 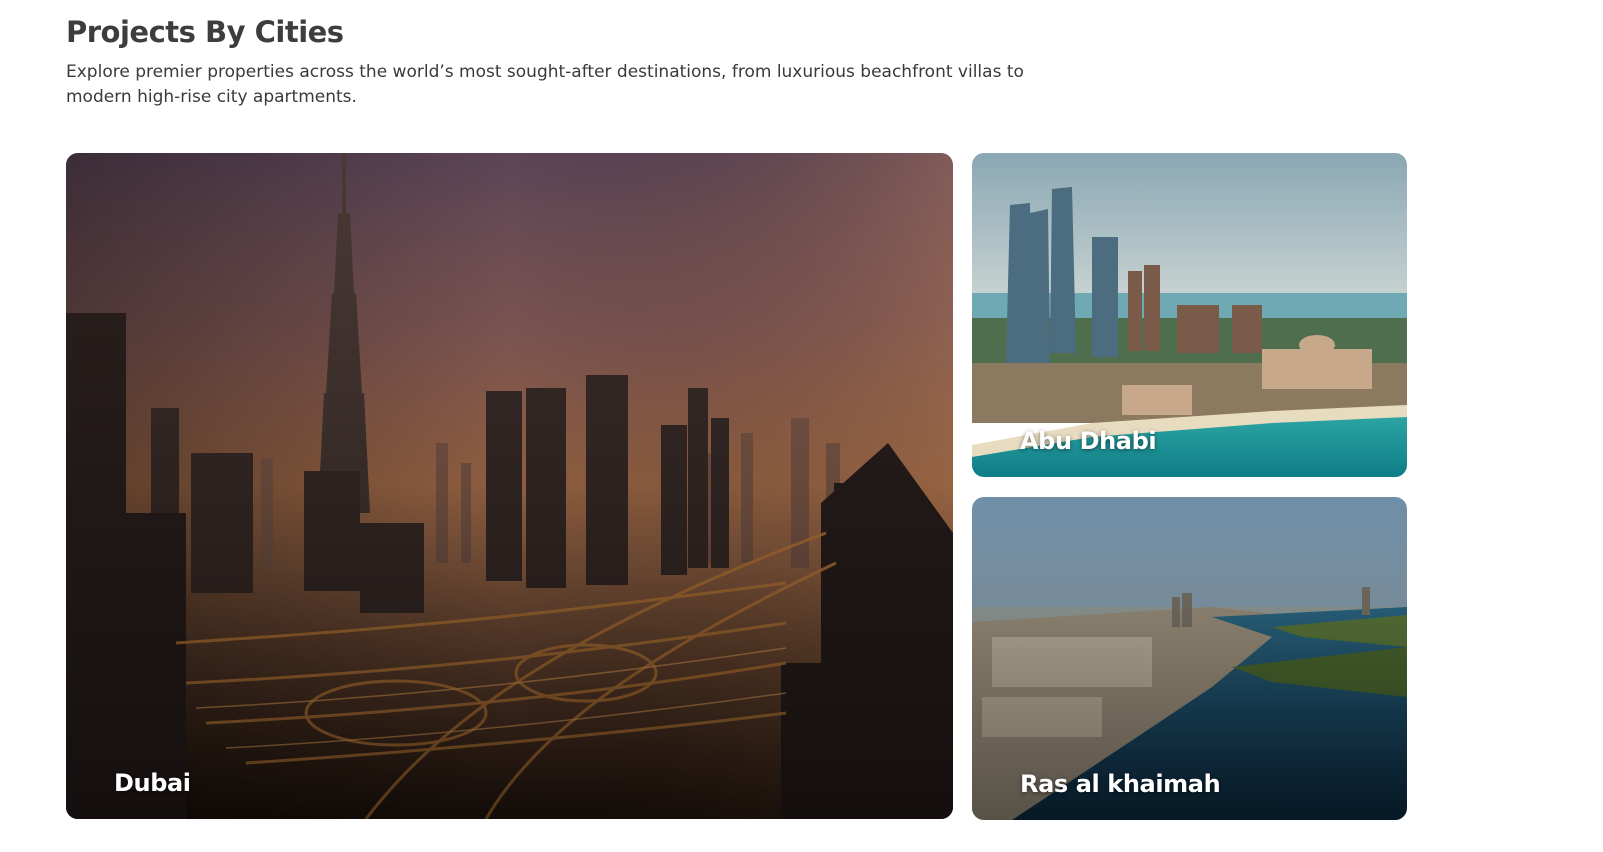 What do you see at coordinates (1189, 658) in the screenshot?
I see `city-card-ras-al-khaimah: Ras al khaimah` at bounding box center [1189, 658].